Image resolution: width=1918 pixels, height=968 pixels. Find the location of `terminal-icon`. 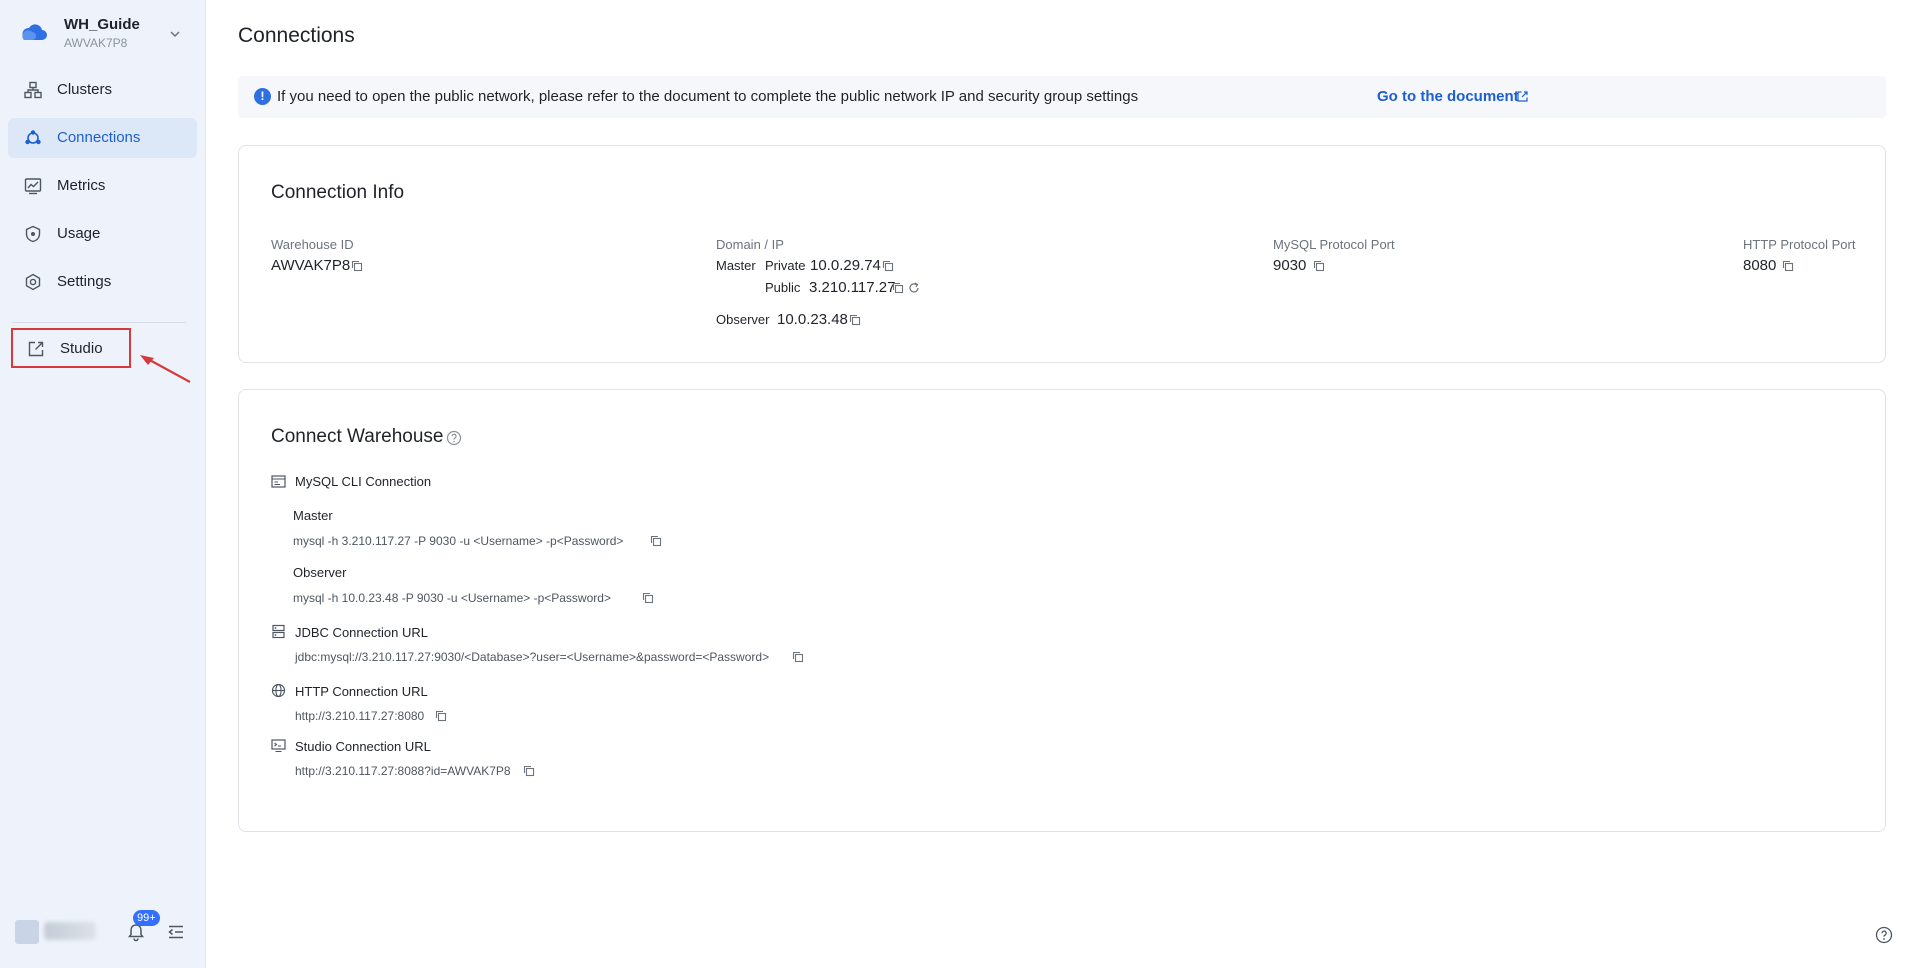

terminal-icon is located at coordinates (278, 481).